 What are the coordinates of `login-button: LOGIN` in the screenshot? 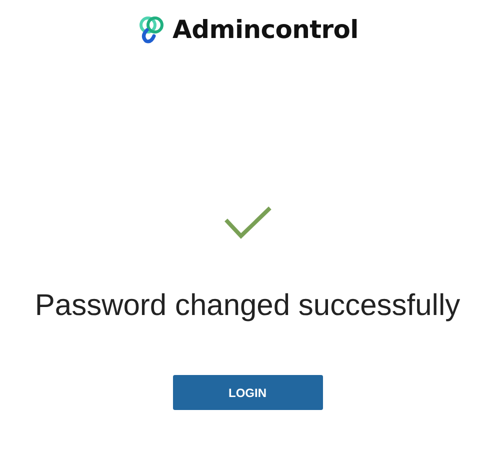 It's located at (247, 392).